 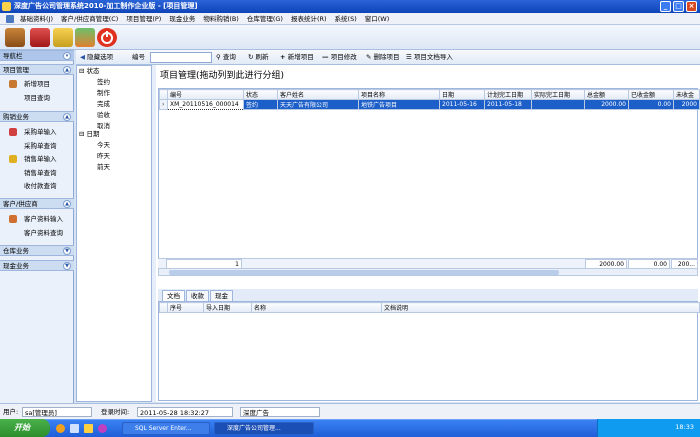 I want to click on table-cell: 2011-05-18, so click(x=508, y=104).